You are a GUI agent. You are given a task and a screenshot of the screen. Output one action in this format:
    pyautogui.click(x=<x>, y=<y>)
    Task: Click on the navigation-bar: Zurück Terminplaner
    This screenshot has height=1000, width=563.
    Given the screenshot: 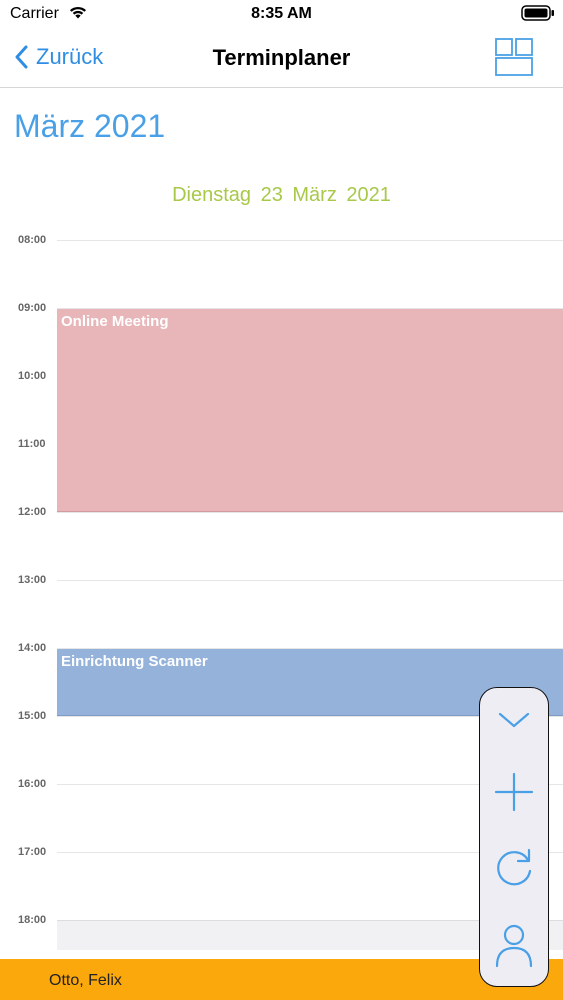 What is the action you would take?
    pyautogui.click(x=281, y=59)
    